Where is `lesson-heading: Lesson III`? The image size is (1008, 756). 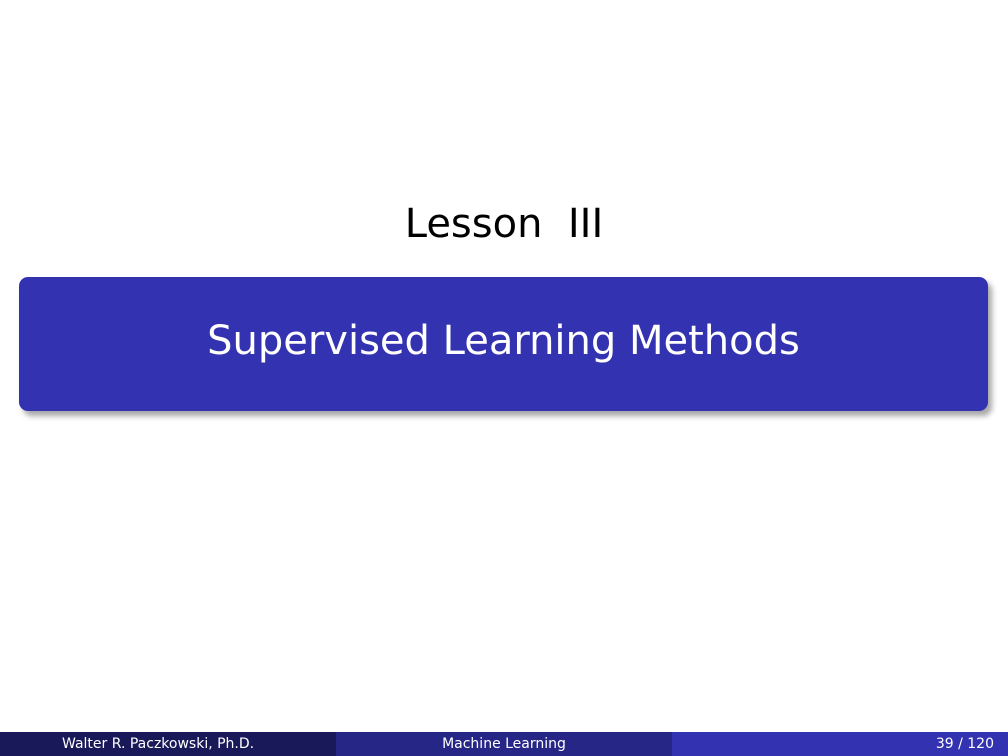
lesson-heading: Lesson III is located at coordinates (504, 224).